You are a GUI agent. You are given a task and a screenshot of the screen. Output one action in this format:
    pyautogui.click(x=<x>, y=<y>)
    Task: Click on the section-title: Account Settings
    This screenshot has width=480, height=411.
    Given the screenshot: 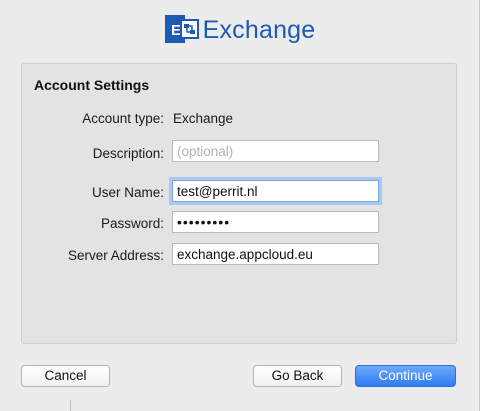 What is the action you would take?
    pyautogui.click(x=92, y=85)
    